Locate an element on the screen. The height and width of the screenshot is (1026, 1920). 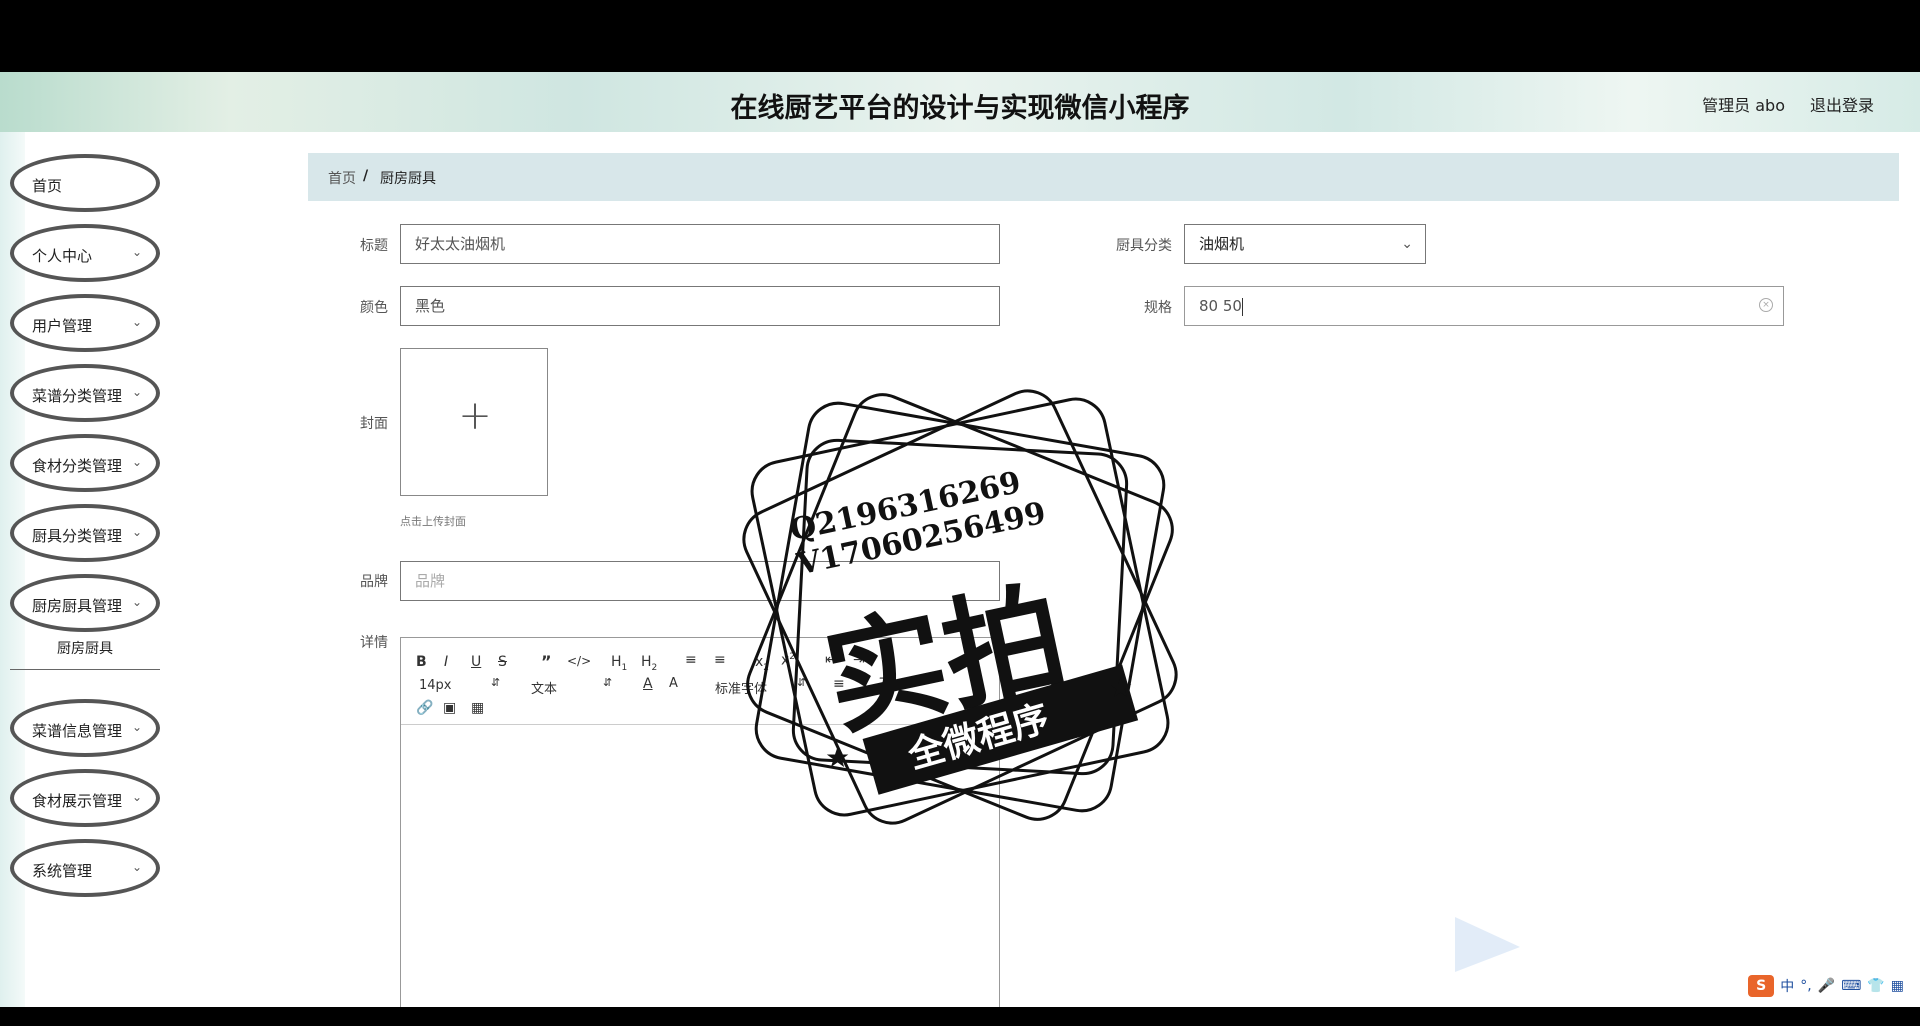
subscript-icon: x2 is located at coordinates (762, 663).